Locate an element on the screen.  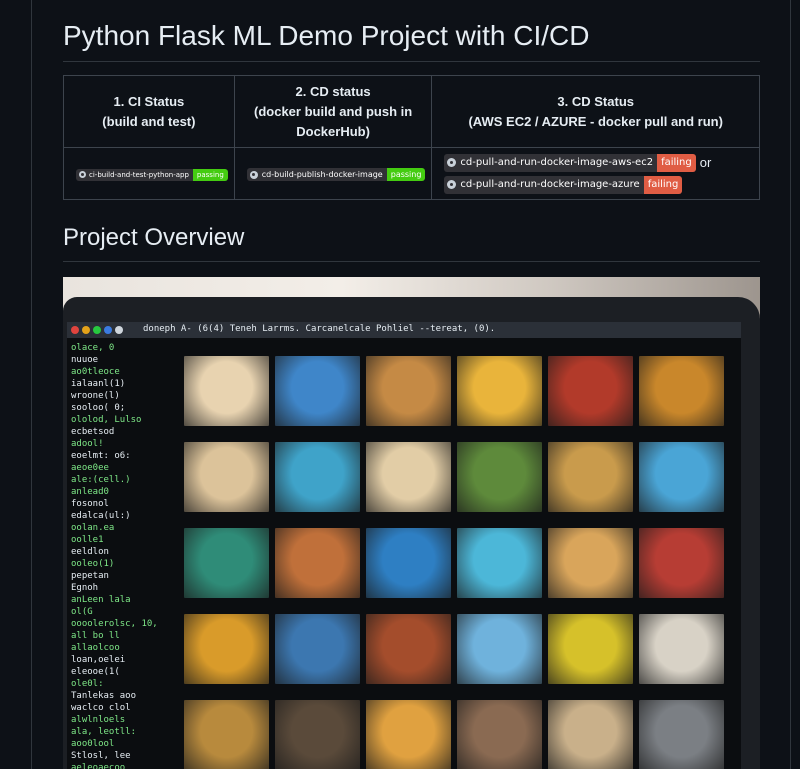
code-line: ale:(cell.) is located at coordinates (101, 480).